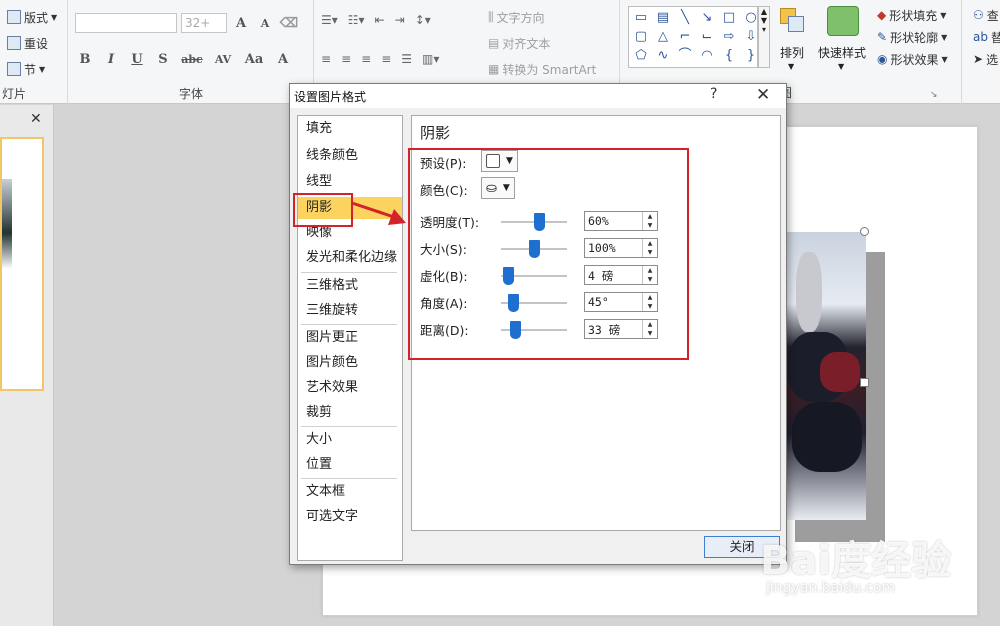 The image size is (1000, 626). What do you see at coordinates (549, 69) in the screenshot?
I see `convert-smartart-label: 转换为 SmartArt` at bounding box center [549, 69].